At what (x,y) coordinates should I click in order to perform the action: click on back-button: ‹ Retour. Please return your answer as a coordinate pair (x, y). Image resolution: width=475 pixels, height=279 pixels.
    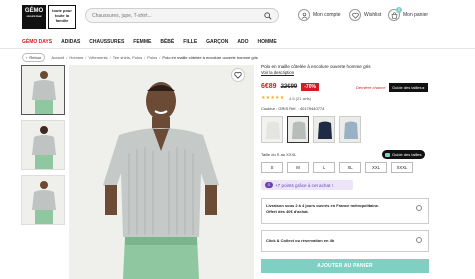
    Looking at the image, I should click on (34, 57).